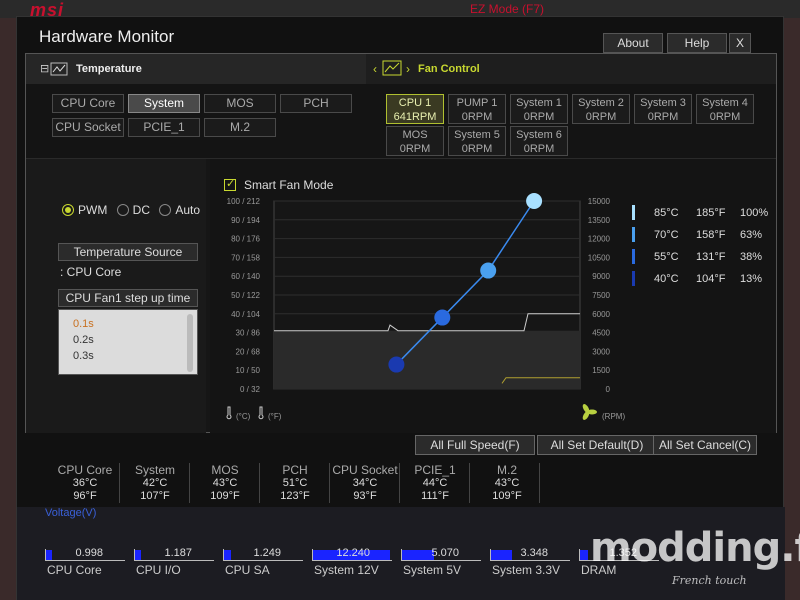 The width and height of the screenshot is (800, 600). I want to click on legend-c: 55°C, so click(666, 257).